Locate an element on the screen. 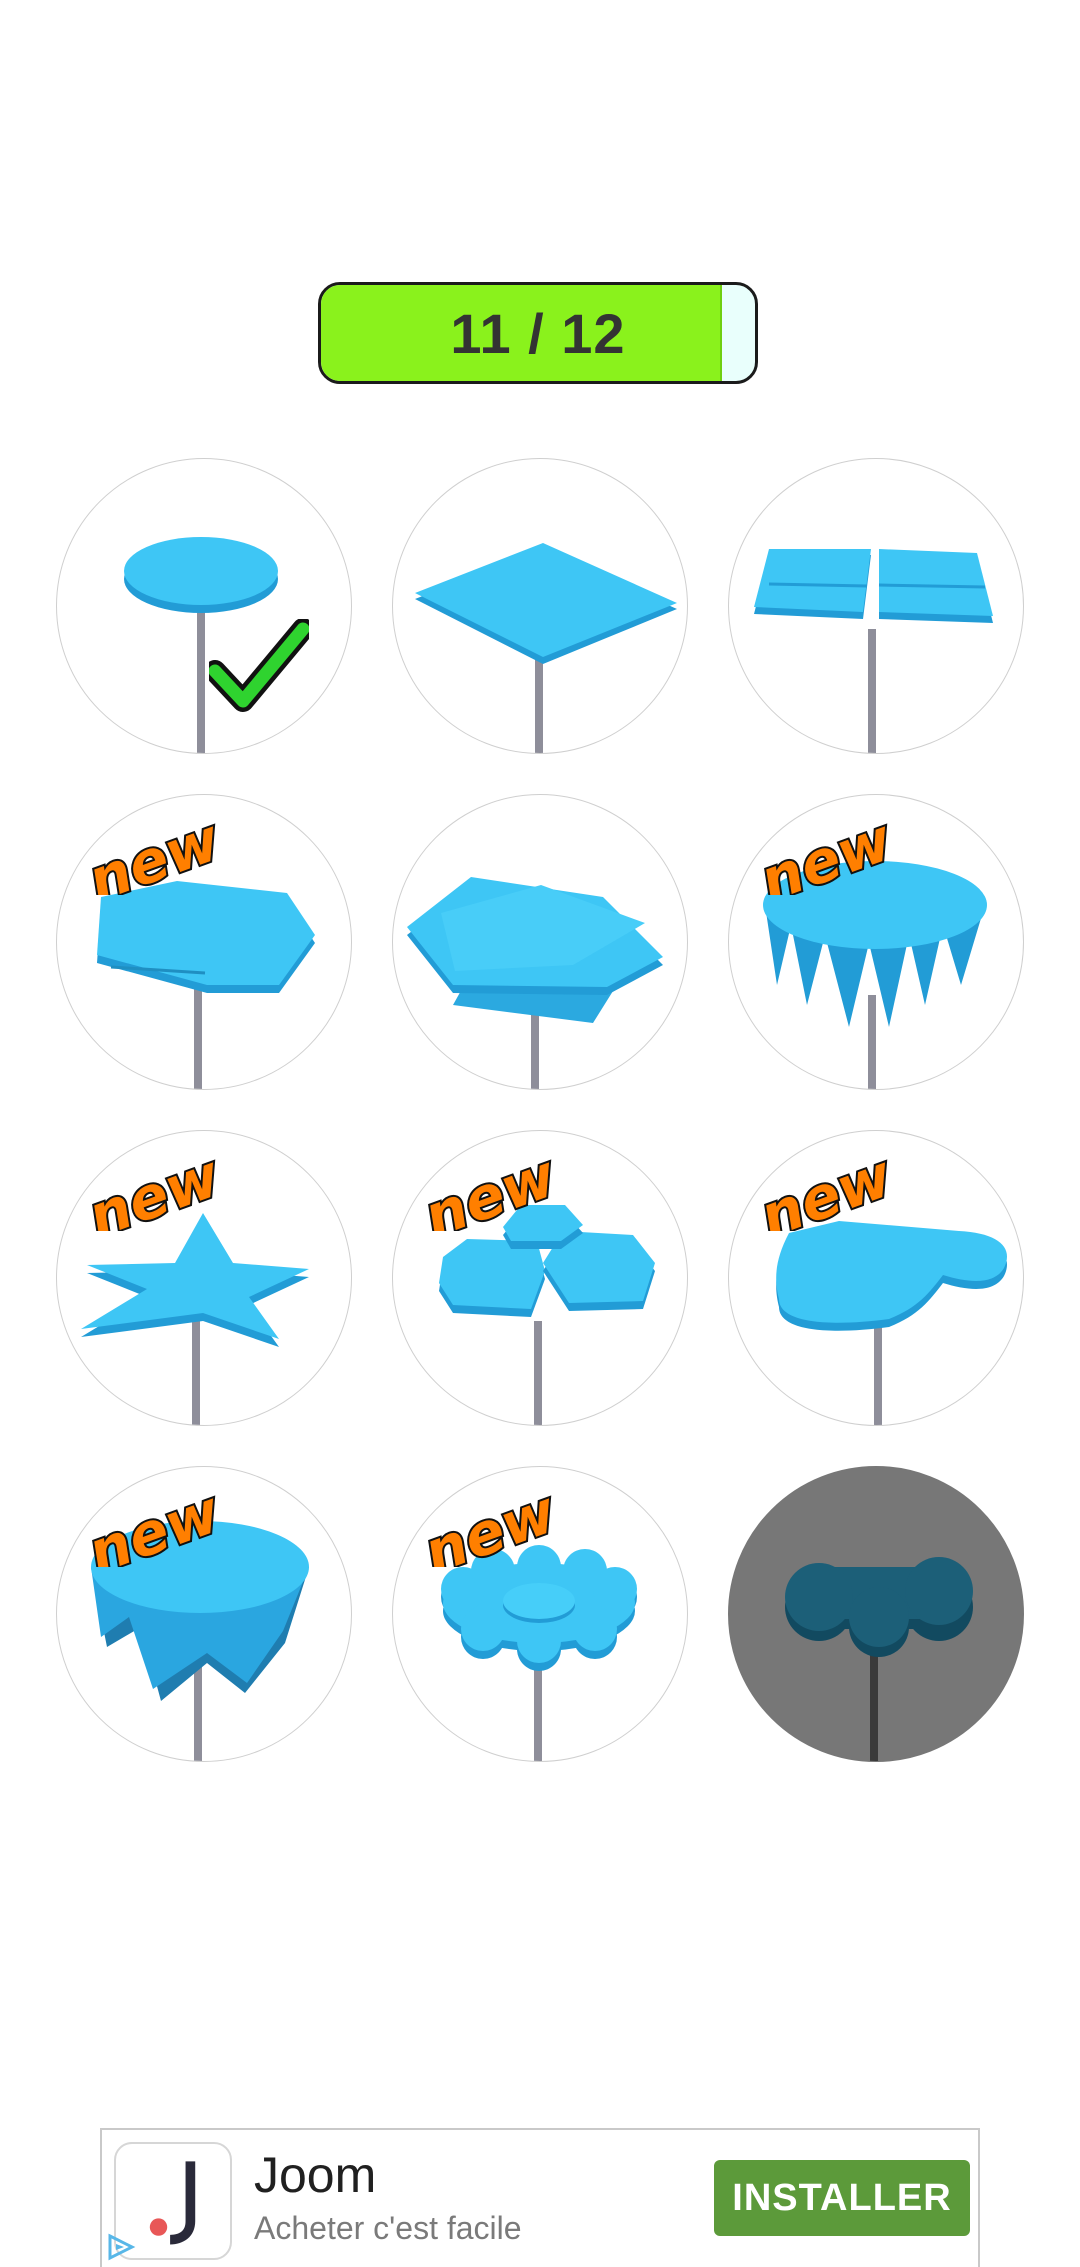 This screenshot has height=2267, width=1080. shape-item-layered-square is located at coordinates (540, 942).